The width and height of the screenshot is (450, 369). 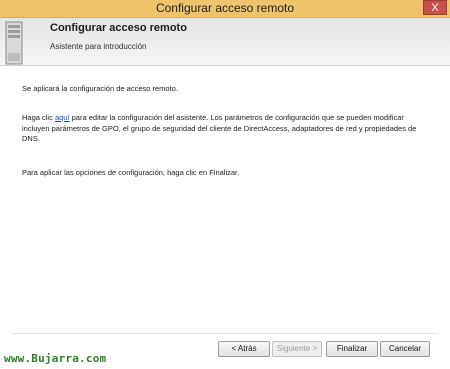 I want to click on next-button: Siguiente >, so click(x=297, y=349).